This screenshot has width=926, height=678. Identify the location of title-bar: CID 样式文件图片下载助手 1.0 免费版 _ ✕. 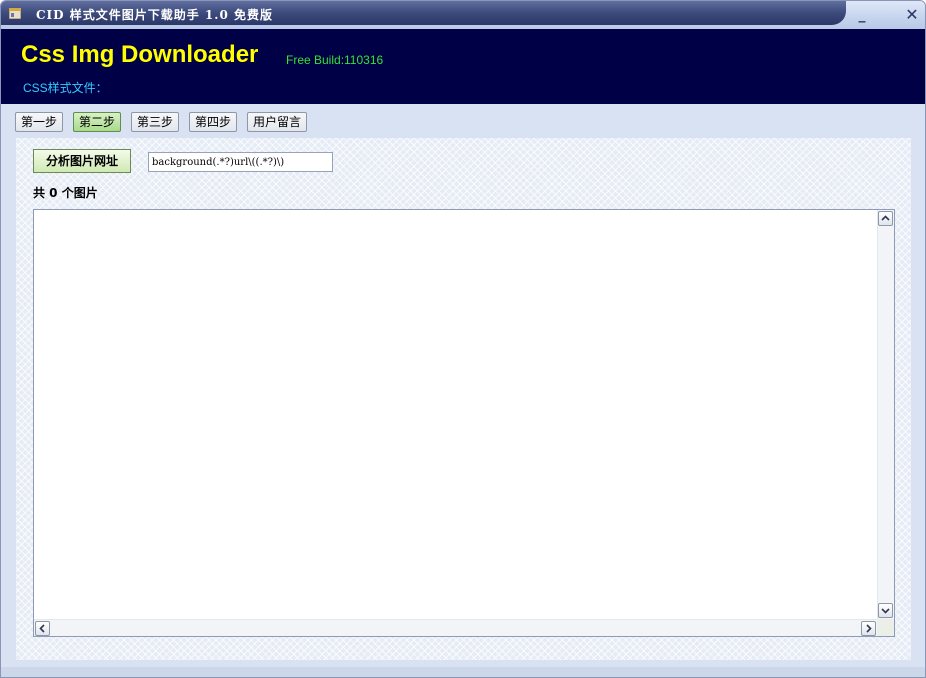
(463, 15).